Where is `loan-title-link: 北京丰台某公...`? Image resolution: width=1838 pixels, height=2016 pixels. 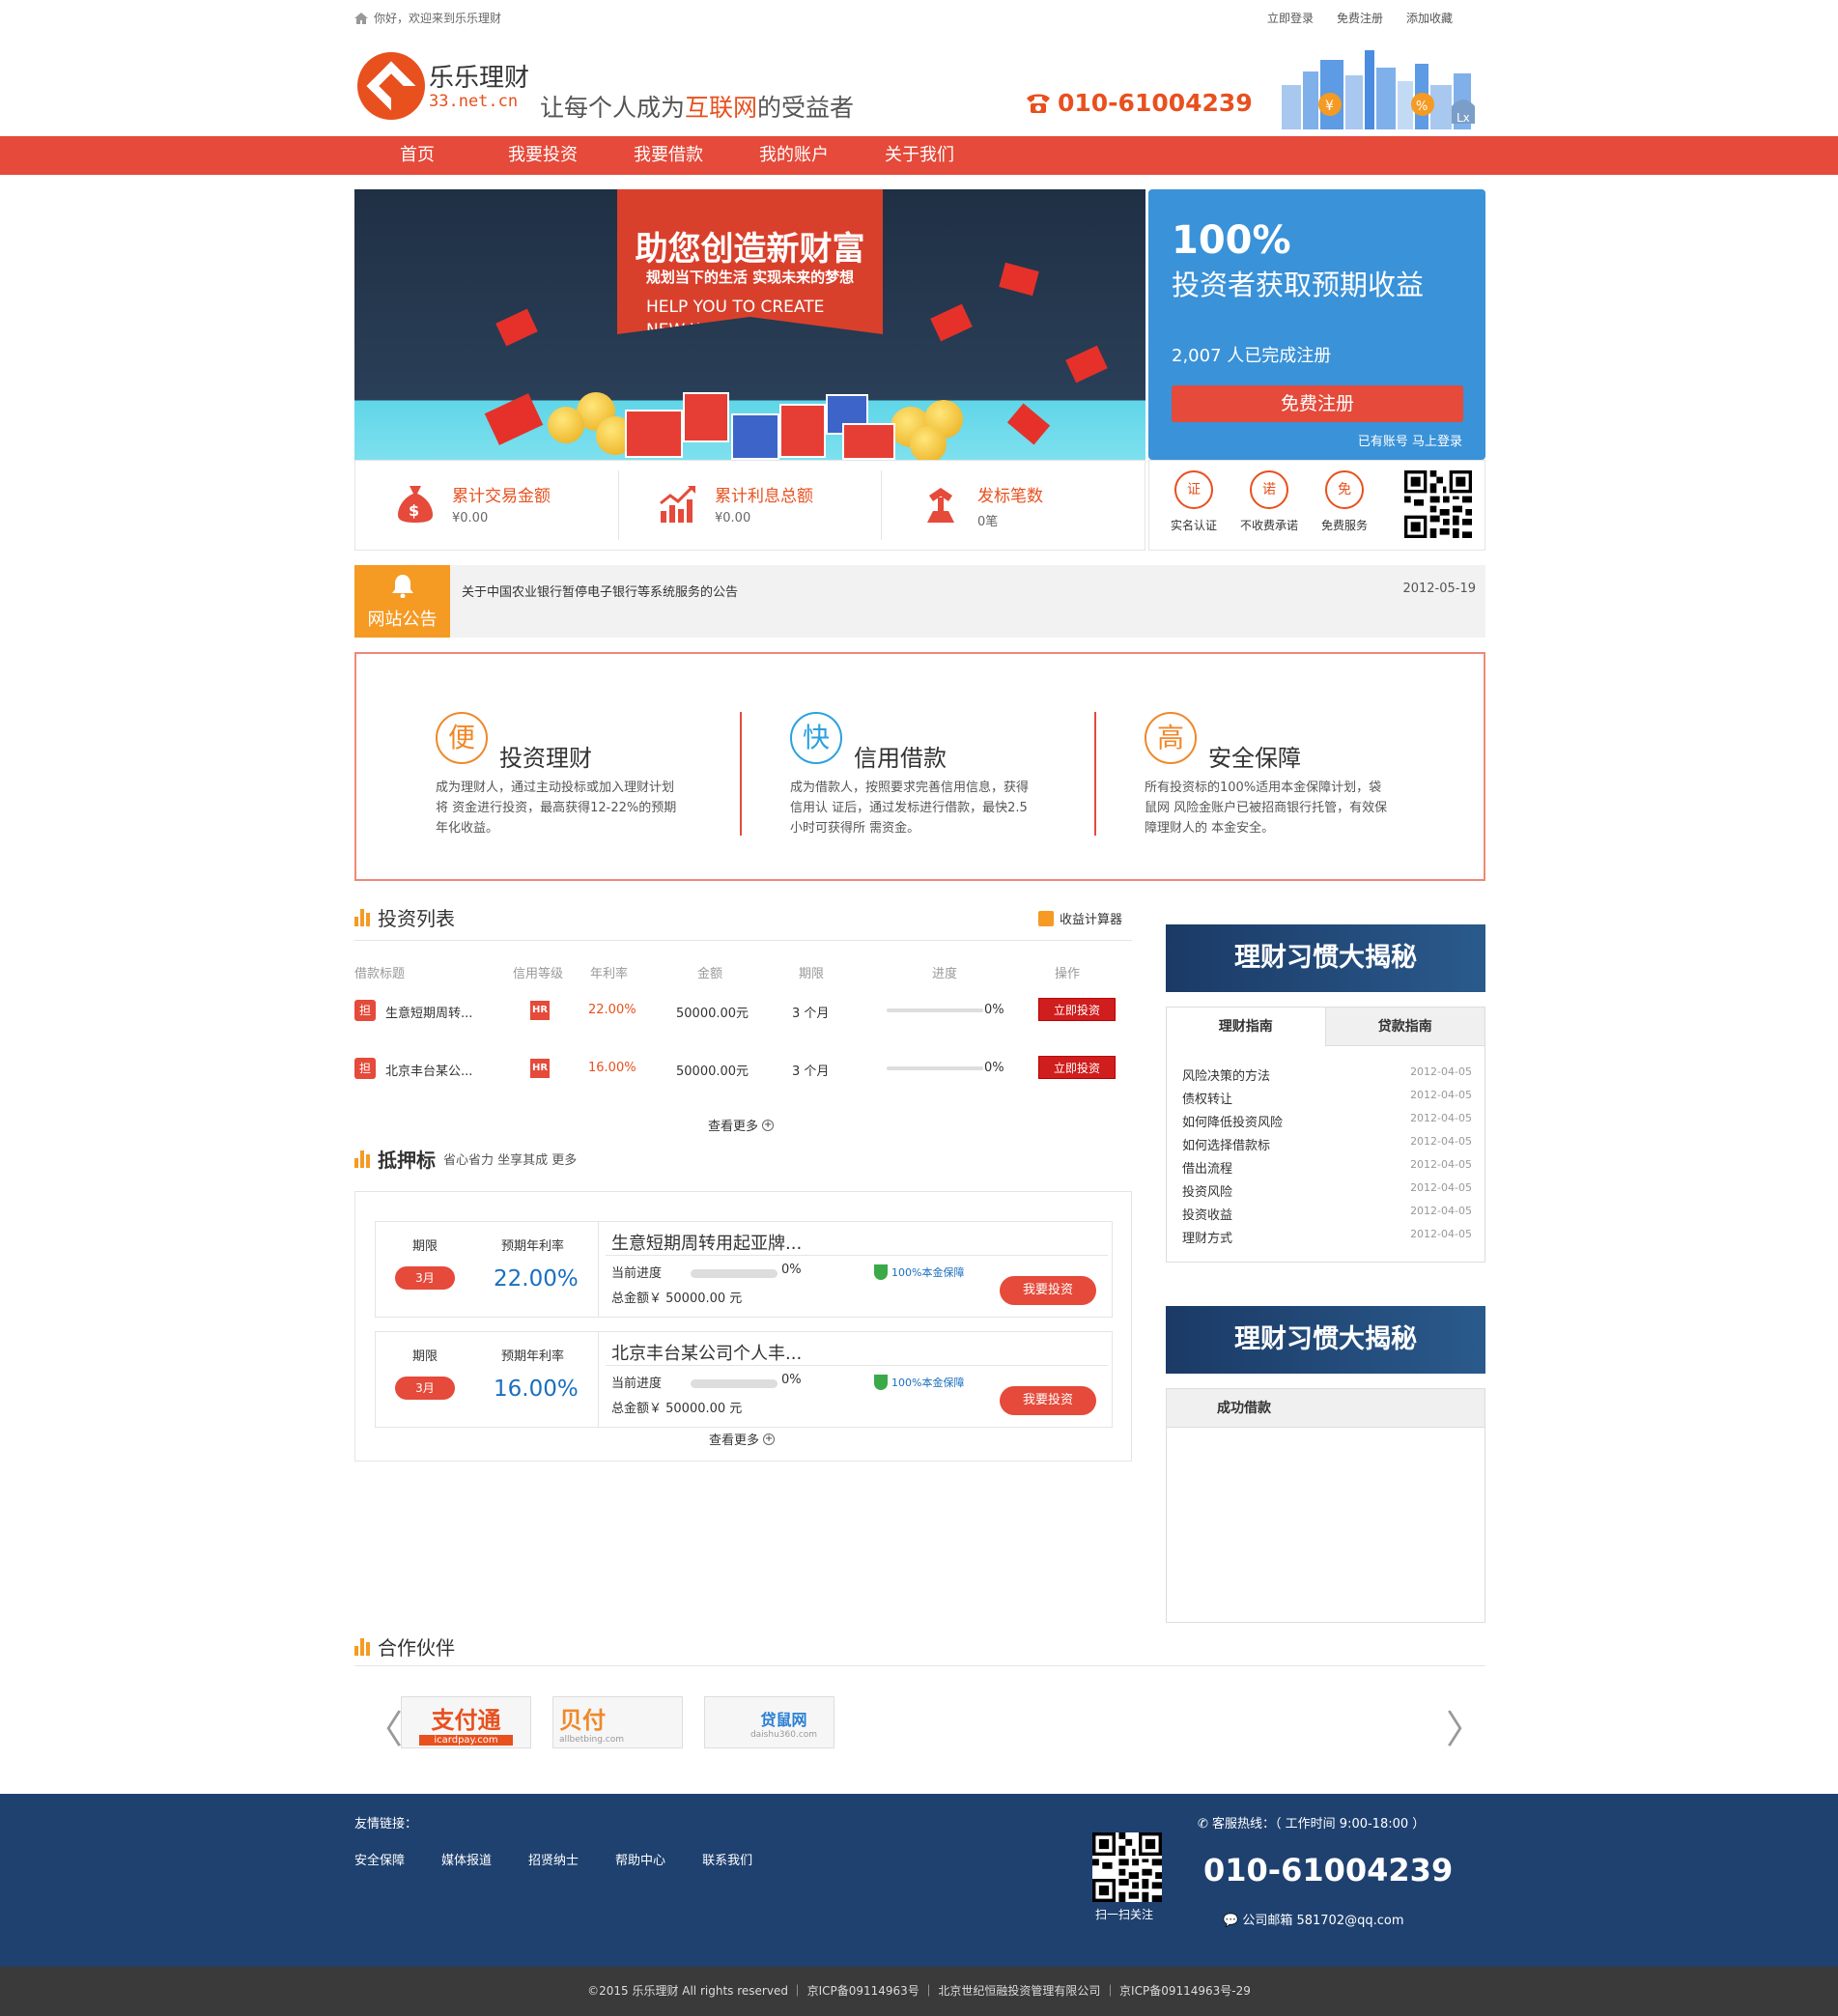
loan-title-link: 北京丰台某公... is located at coordinates (429, 1070).